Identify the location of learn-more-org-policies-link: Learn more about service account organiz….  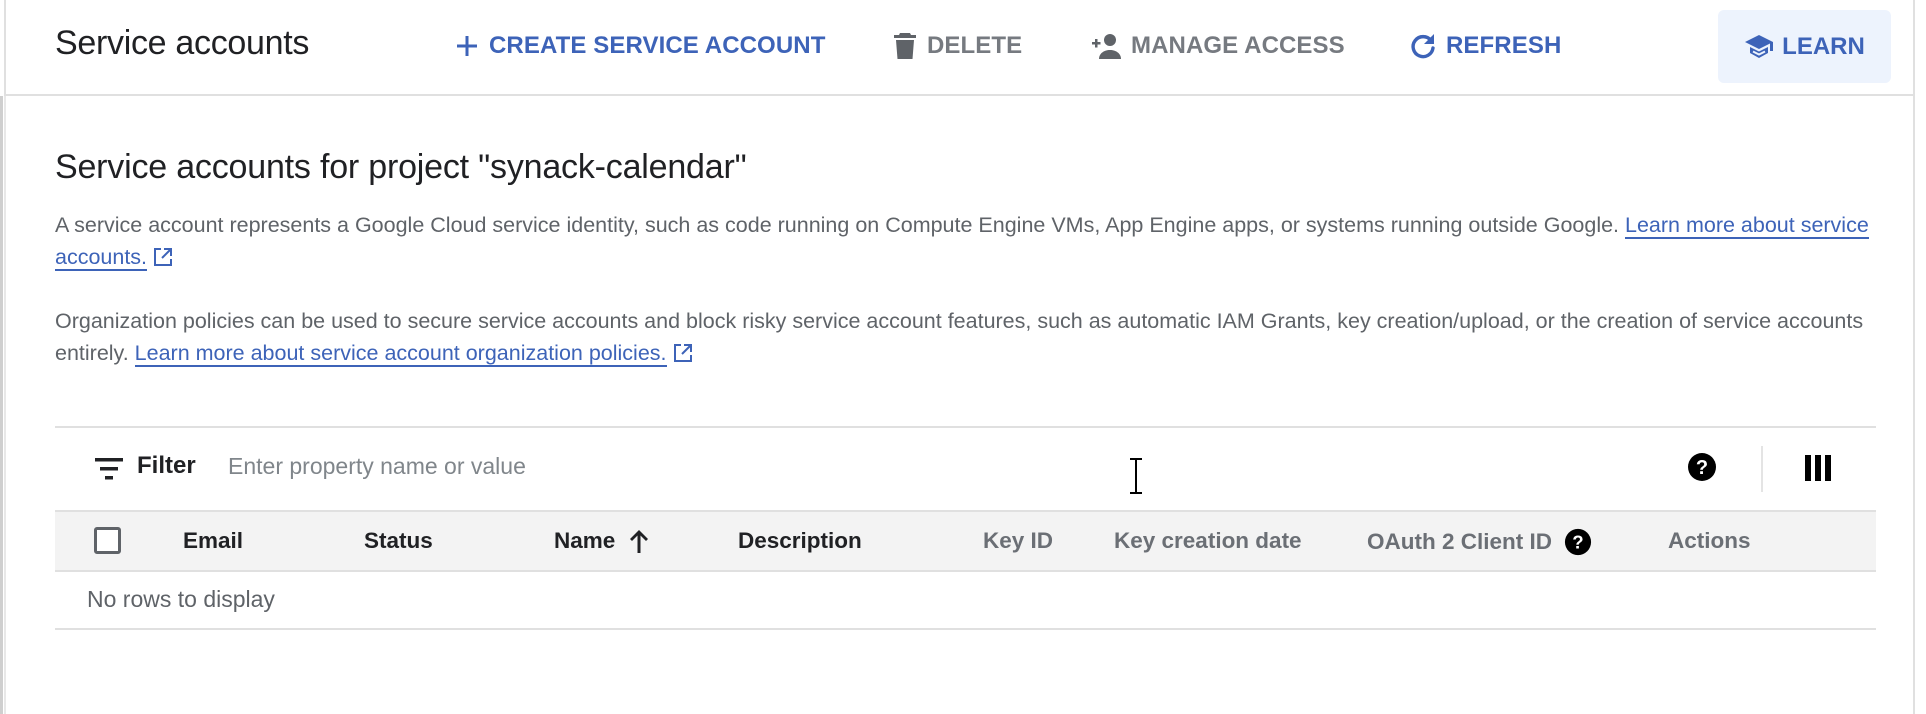
(400, 354).